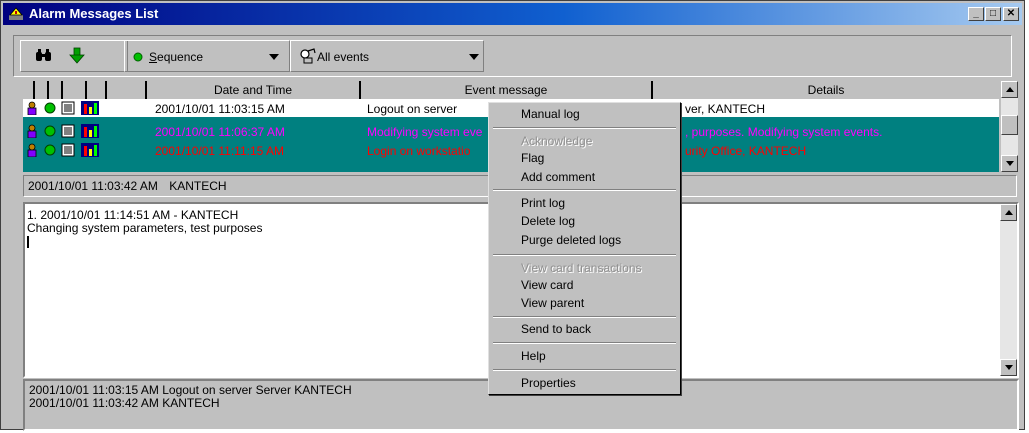 The height and width of the screenshot is (433, 1029). I want to click on status-timestamp: 2001/10/01 11:03:42 AM, so click(93, 186).